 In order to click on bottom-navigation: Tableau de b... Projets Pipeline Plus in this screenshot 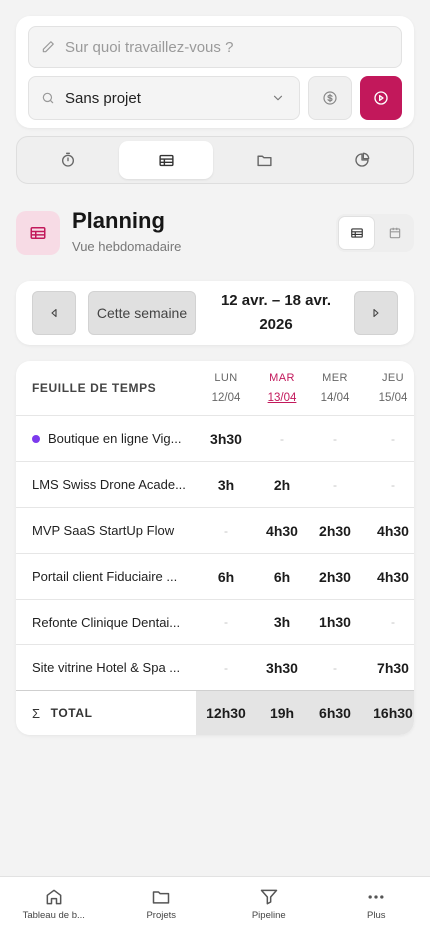, I will do `click(215, 904)`.